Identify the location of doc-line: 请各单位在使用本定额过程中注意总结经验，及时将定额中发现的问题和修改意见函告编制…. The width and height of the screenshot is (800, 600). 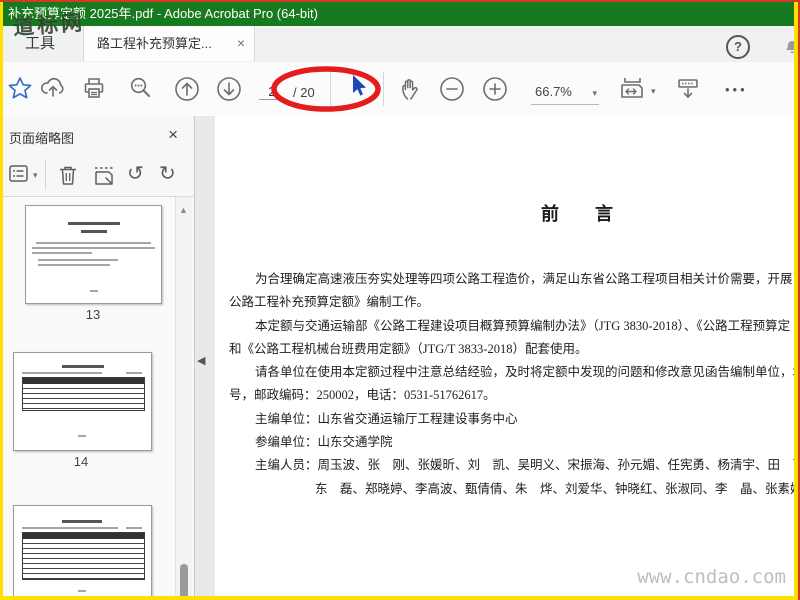
(524, 372).